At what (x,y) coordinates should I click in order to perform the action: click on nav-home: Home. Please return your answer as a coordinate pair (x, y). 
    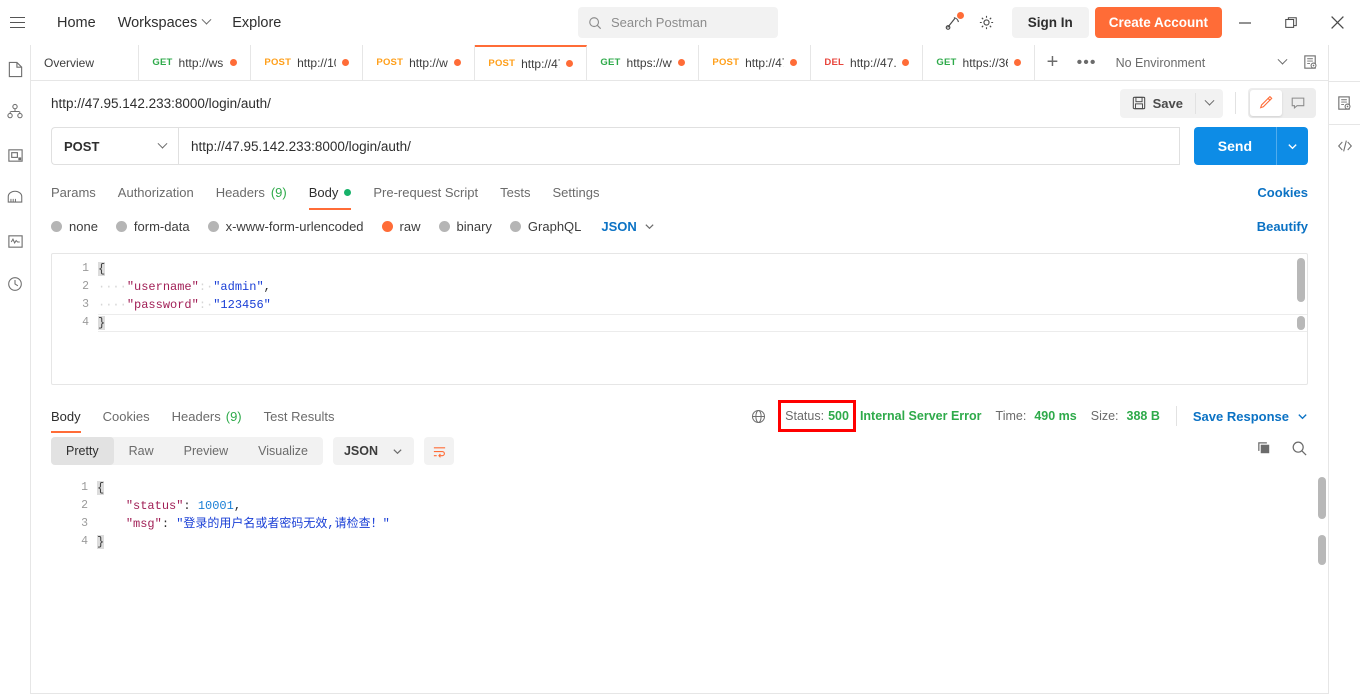
    Looking at the image, I should click on (76, 23).